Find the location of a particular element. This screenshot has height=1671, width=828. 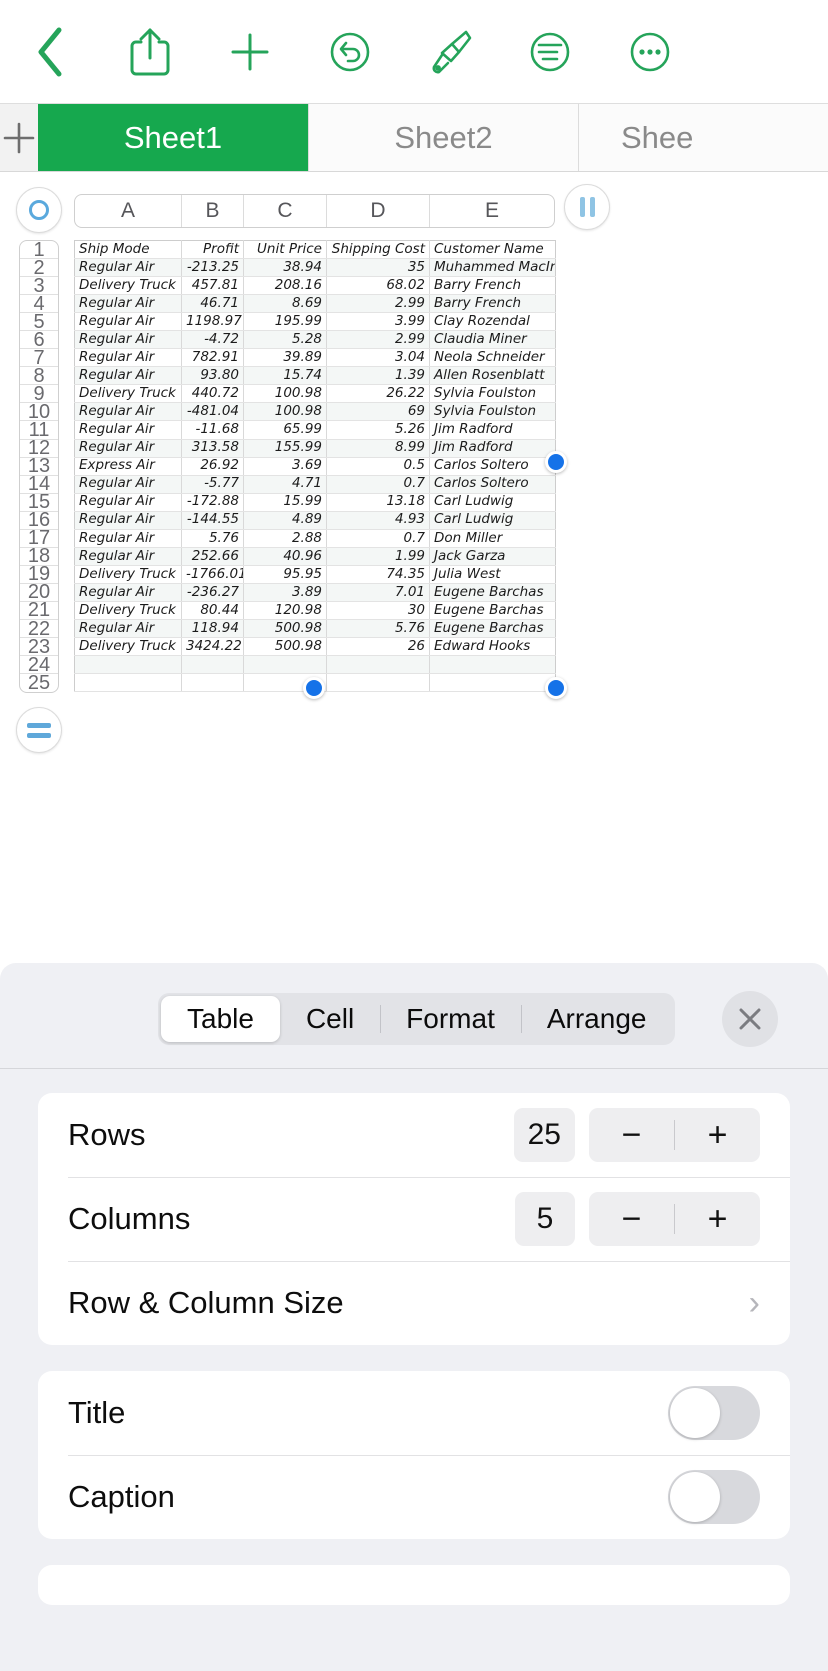

columns-value: 5 is located at coordinates (545, 1219).